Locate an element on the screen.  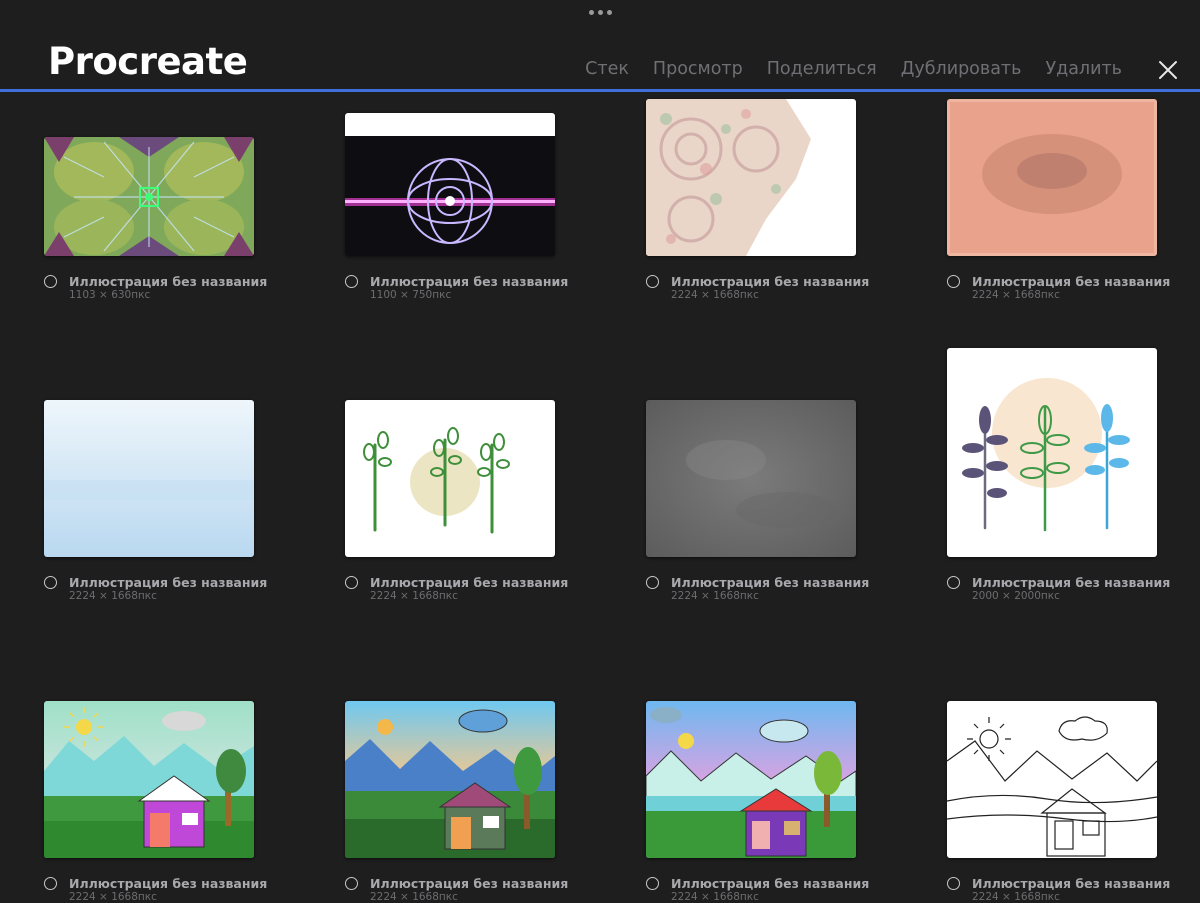
duplicate-button: Дублировать is located at coordinates (961, 69).